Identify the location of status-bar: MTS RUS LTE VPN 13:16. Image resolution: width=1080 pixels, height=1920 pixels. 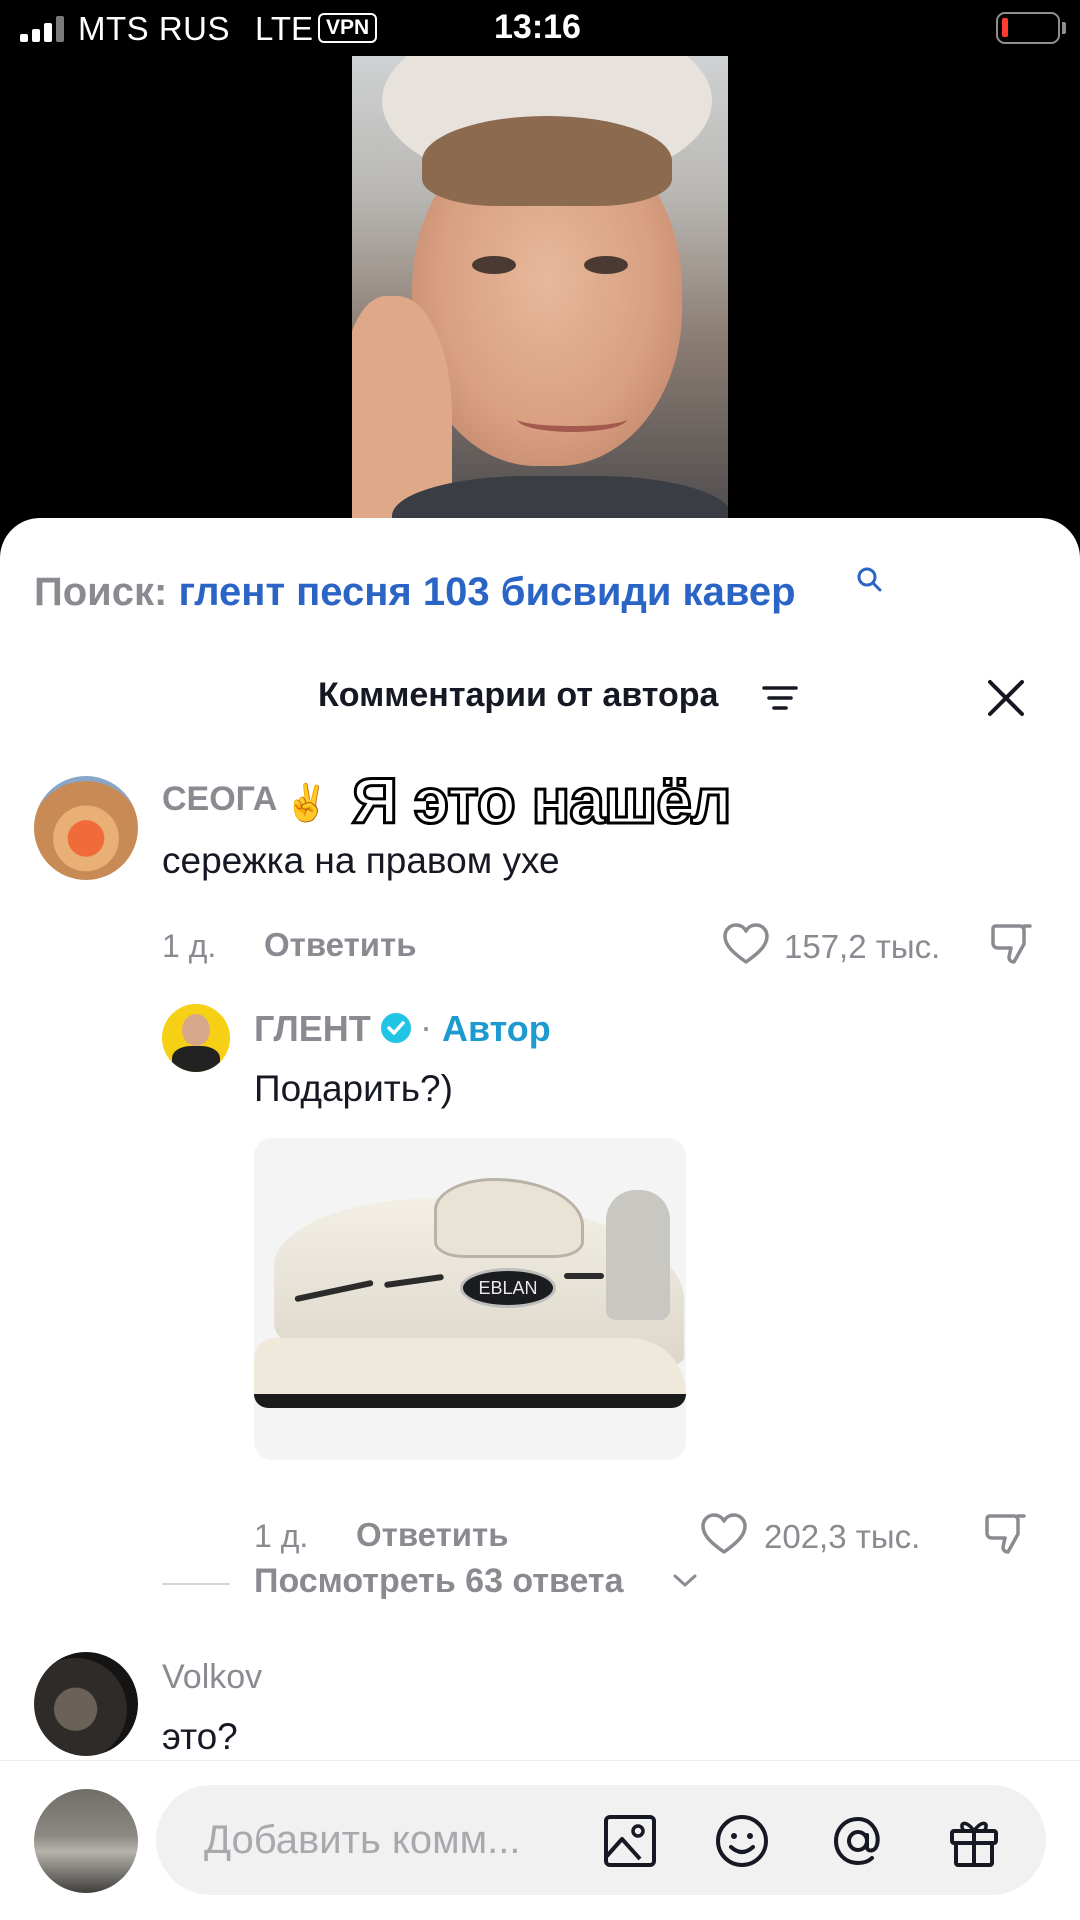
(540, 28).